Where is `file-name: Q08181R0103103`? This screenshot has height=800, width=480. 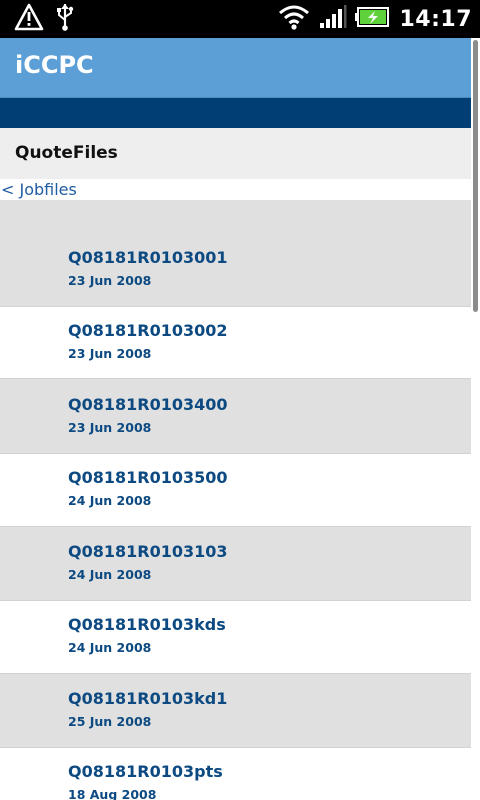
file-name: Q08181R0103103 is located at coordinates (148, 551).